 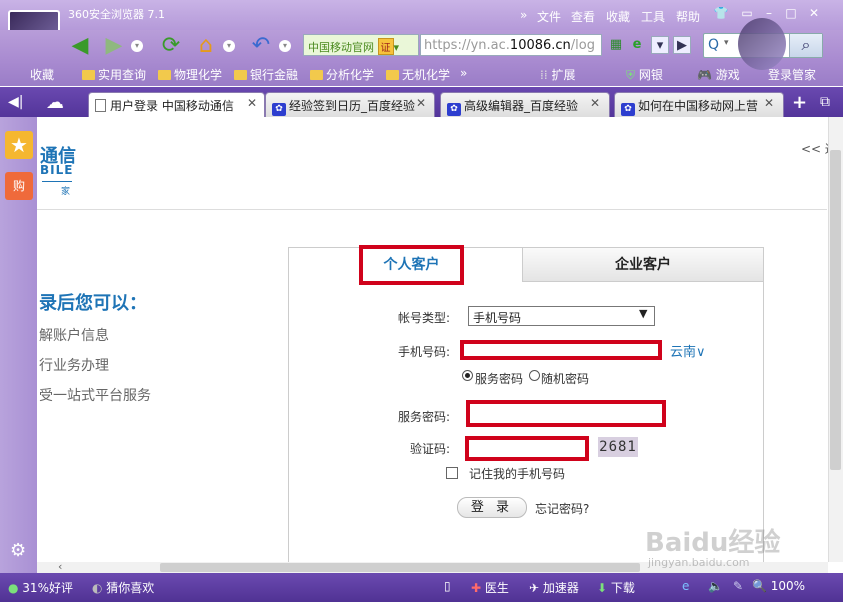 What do you see at coordinates (688, 350) in the screenshot?
I see `region-select: 云南∨` at bounding box center [688, 350].